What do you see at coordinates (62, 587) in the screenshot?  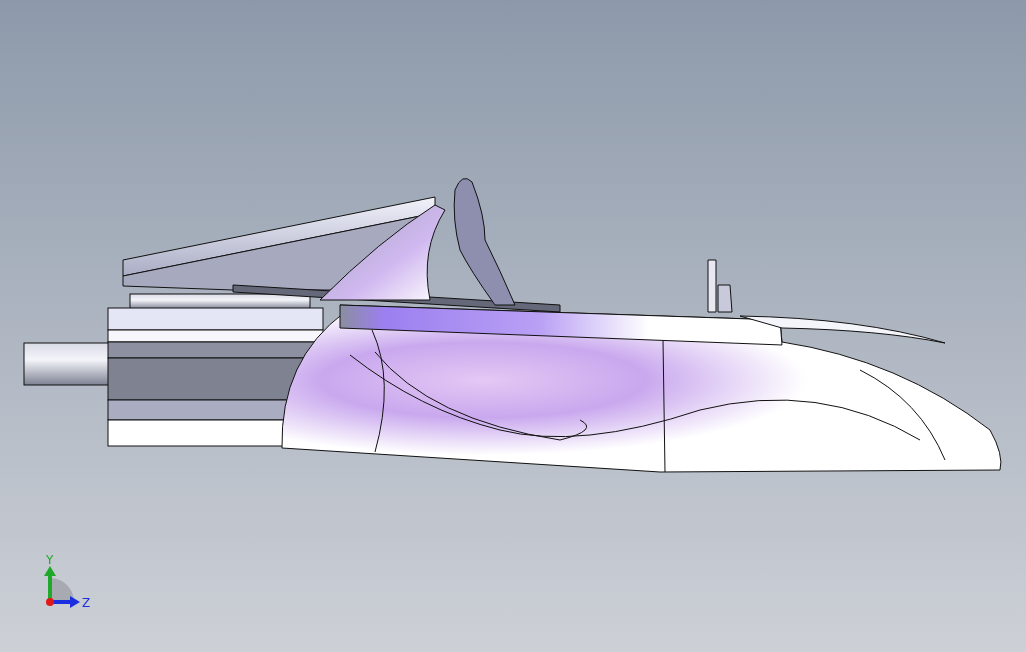 I see `axis-triad-icon` at bounding box center [62, 587].